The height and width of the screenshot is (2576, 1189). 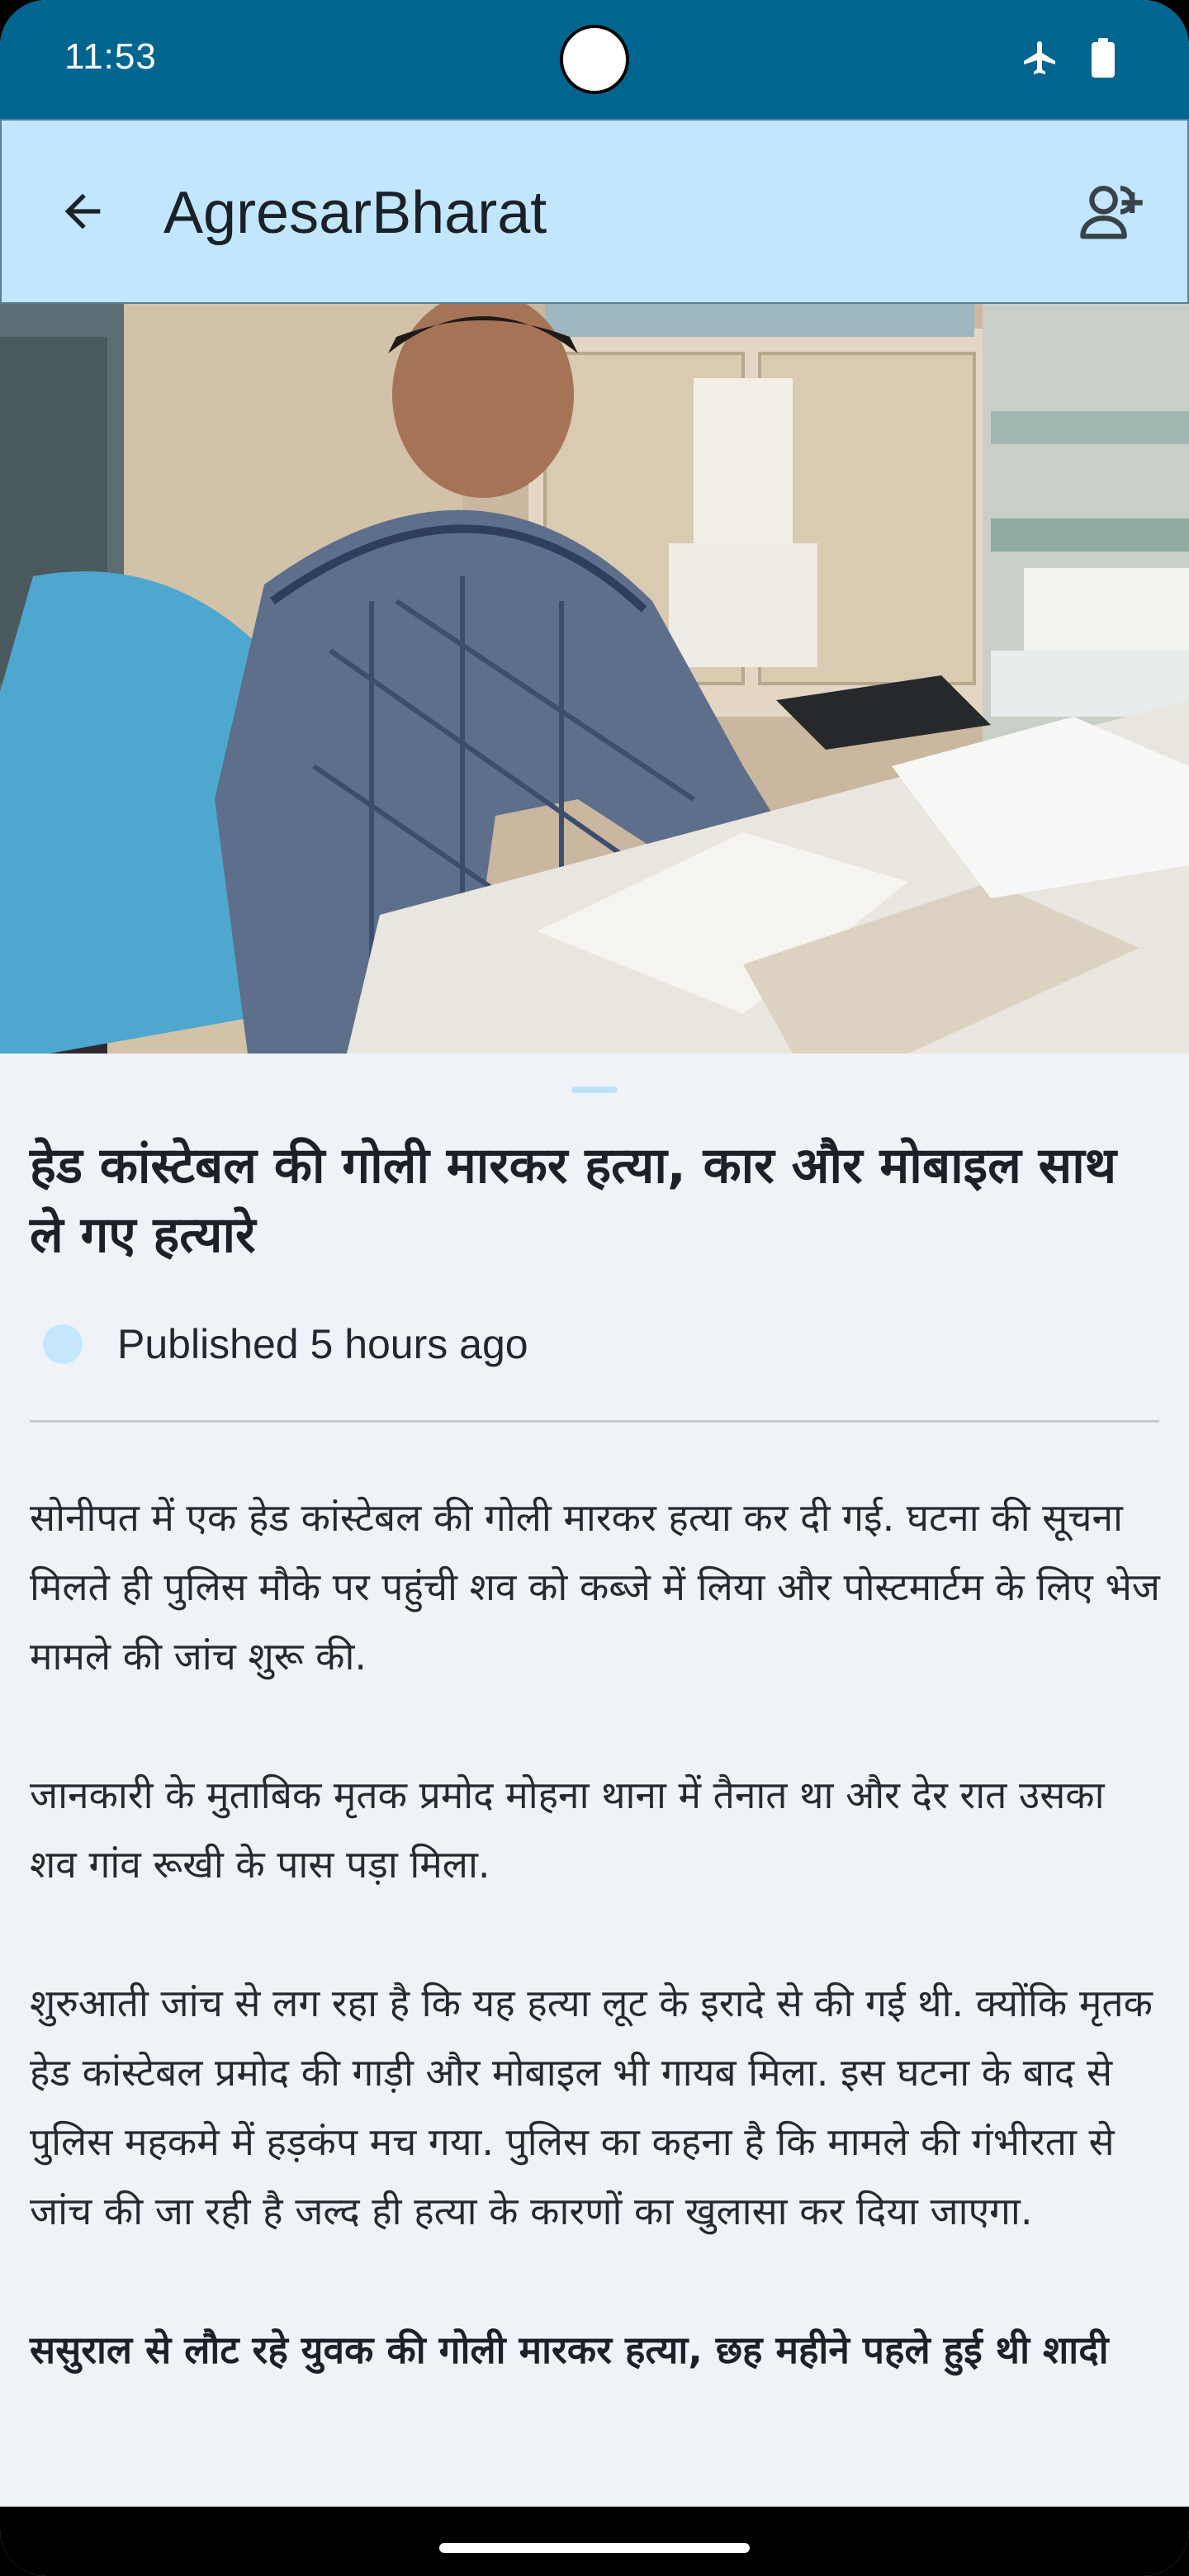 I want to click on status-bar: 11:53, so click(x=594, y=59).